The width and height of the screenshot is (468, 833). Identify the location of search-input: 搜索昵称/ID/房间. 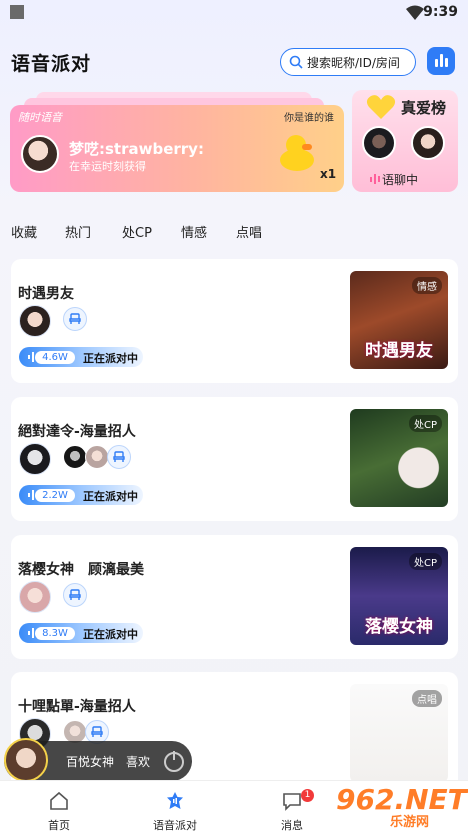
(348, 62).